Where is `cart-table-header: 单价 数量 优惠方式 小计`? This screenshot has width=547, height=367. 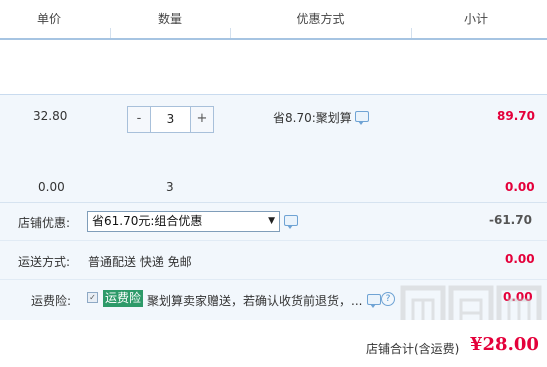 cart-table-header: 单价 数量 优惠方式 小计 is located at coordinates (273, 20).